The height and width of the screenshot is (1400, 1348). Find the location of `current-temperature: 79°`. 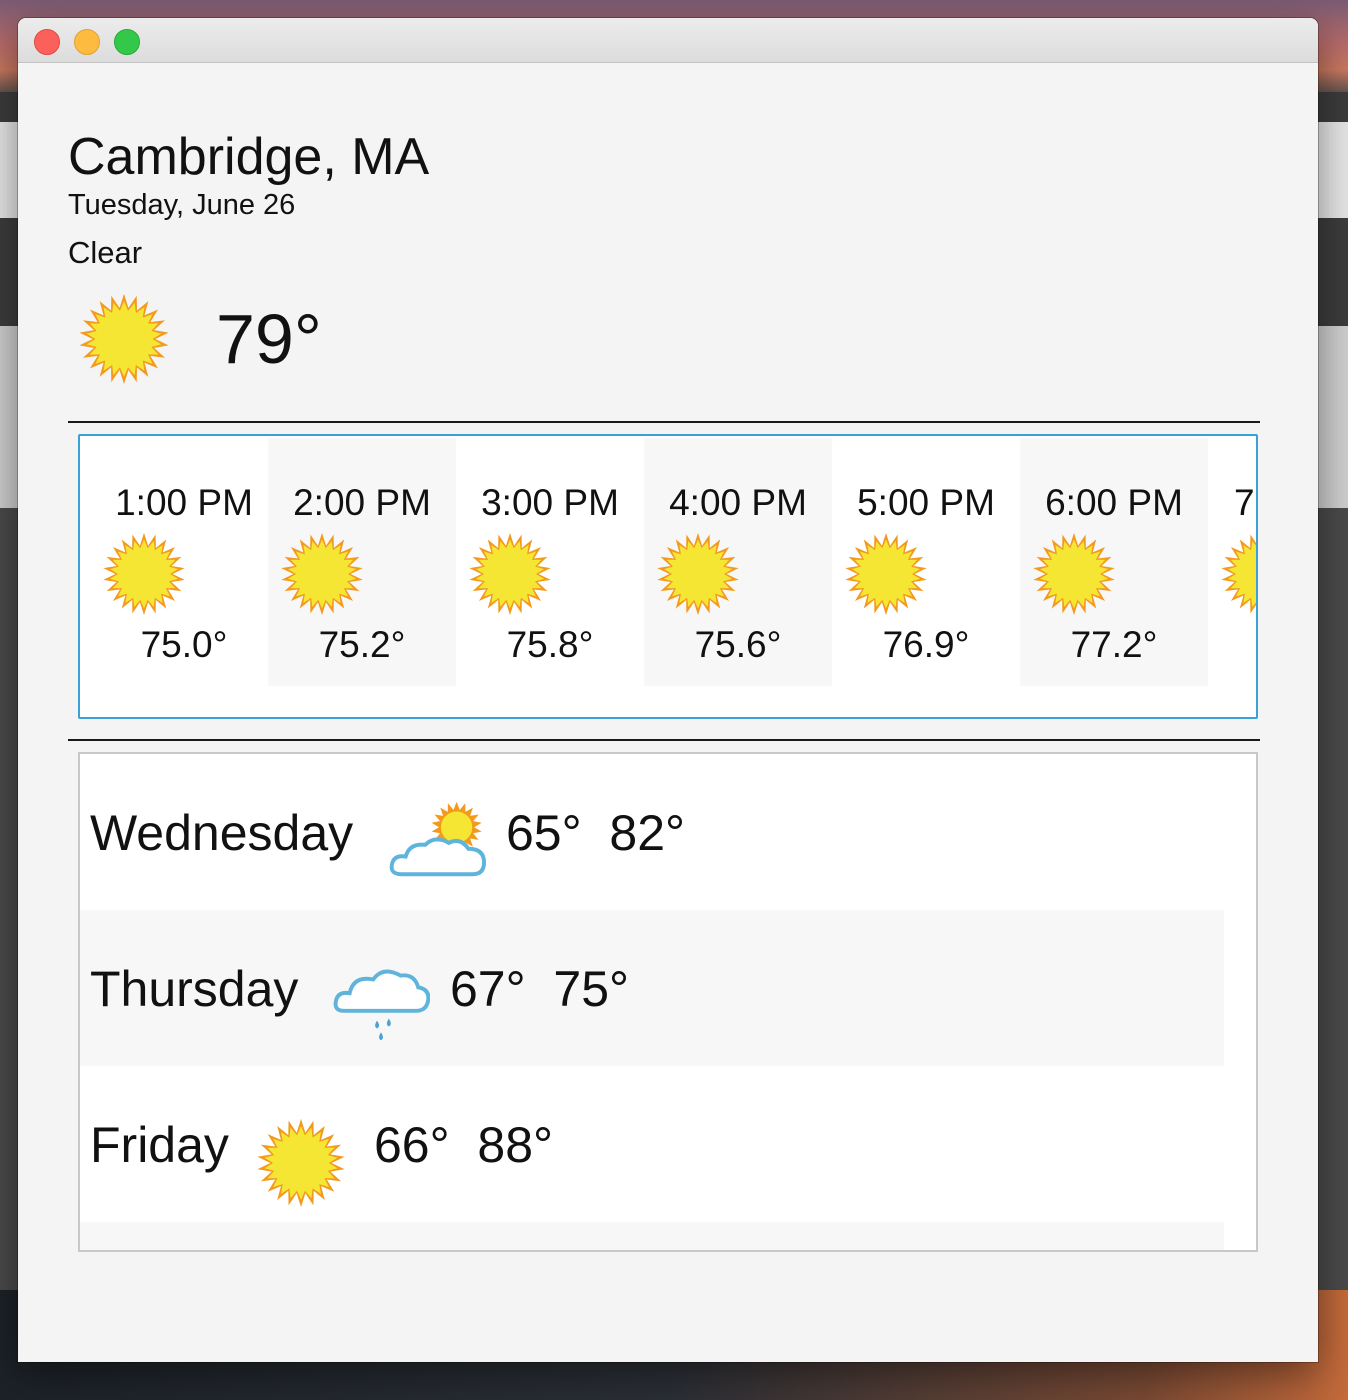

current-temperature: 79° is located at coordinates (269, 339).